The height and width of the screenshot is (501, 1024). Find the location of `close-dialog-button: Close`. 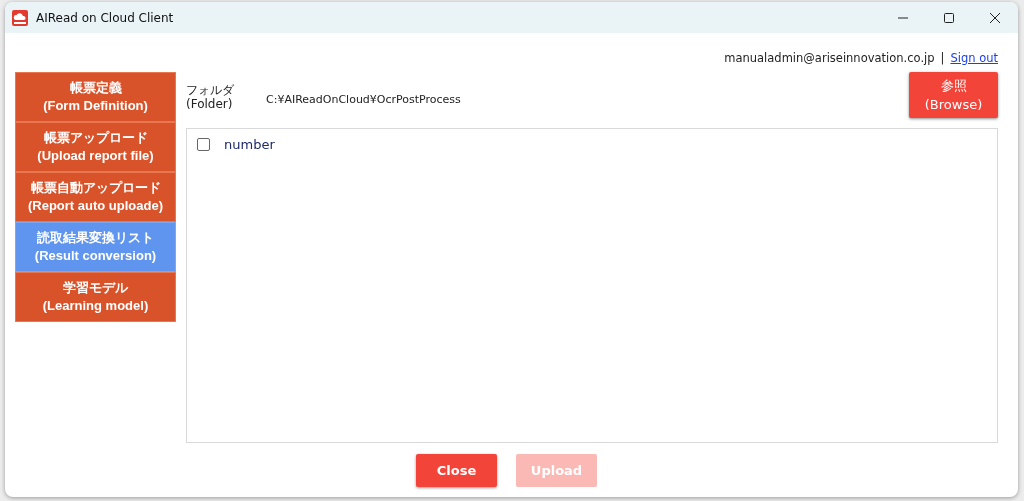

close-dialog-button: Close is located at coordinates (456, 470).